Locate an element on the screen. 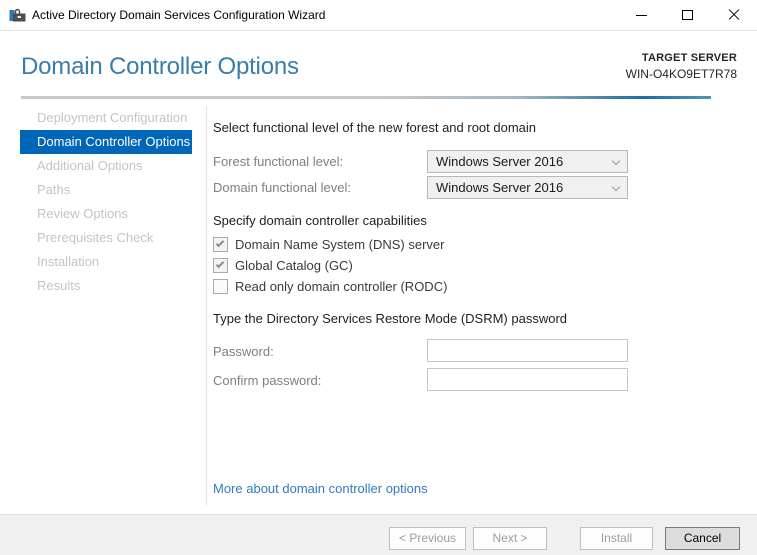 This screenshot has height=555, width=757. password-field is located at coordinates (527, 350).